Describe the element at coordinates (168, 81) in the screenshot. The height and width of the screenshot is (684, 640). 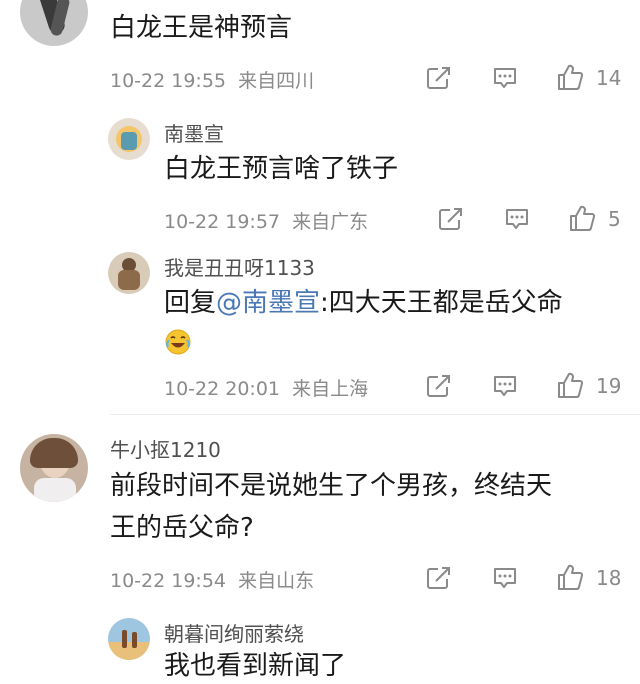
I see `comment-time: 10-22 19:55` at that location.